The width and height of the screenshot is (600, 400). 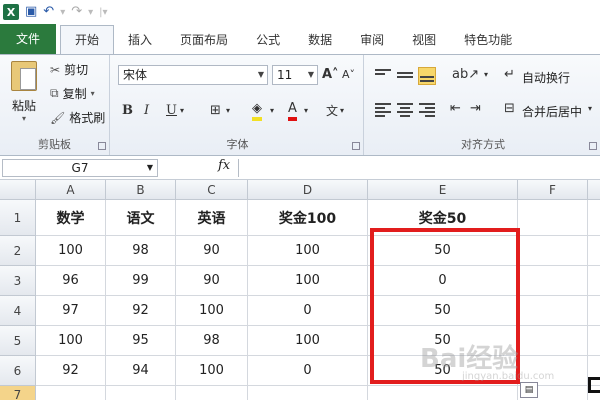 I want to click on cell-d5: 100, so click(x=308, y=341).